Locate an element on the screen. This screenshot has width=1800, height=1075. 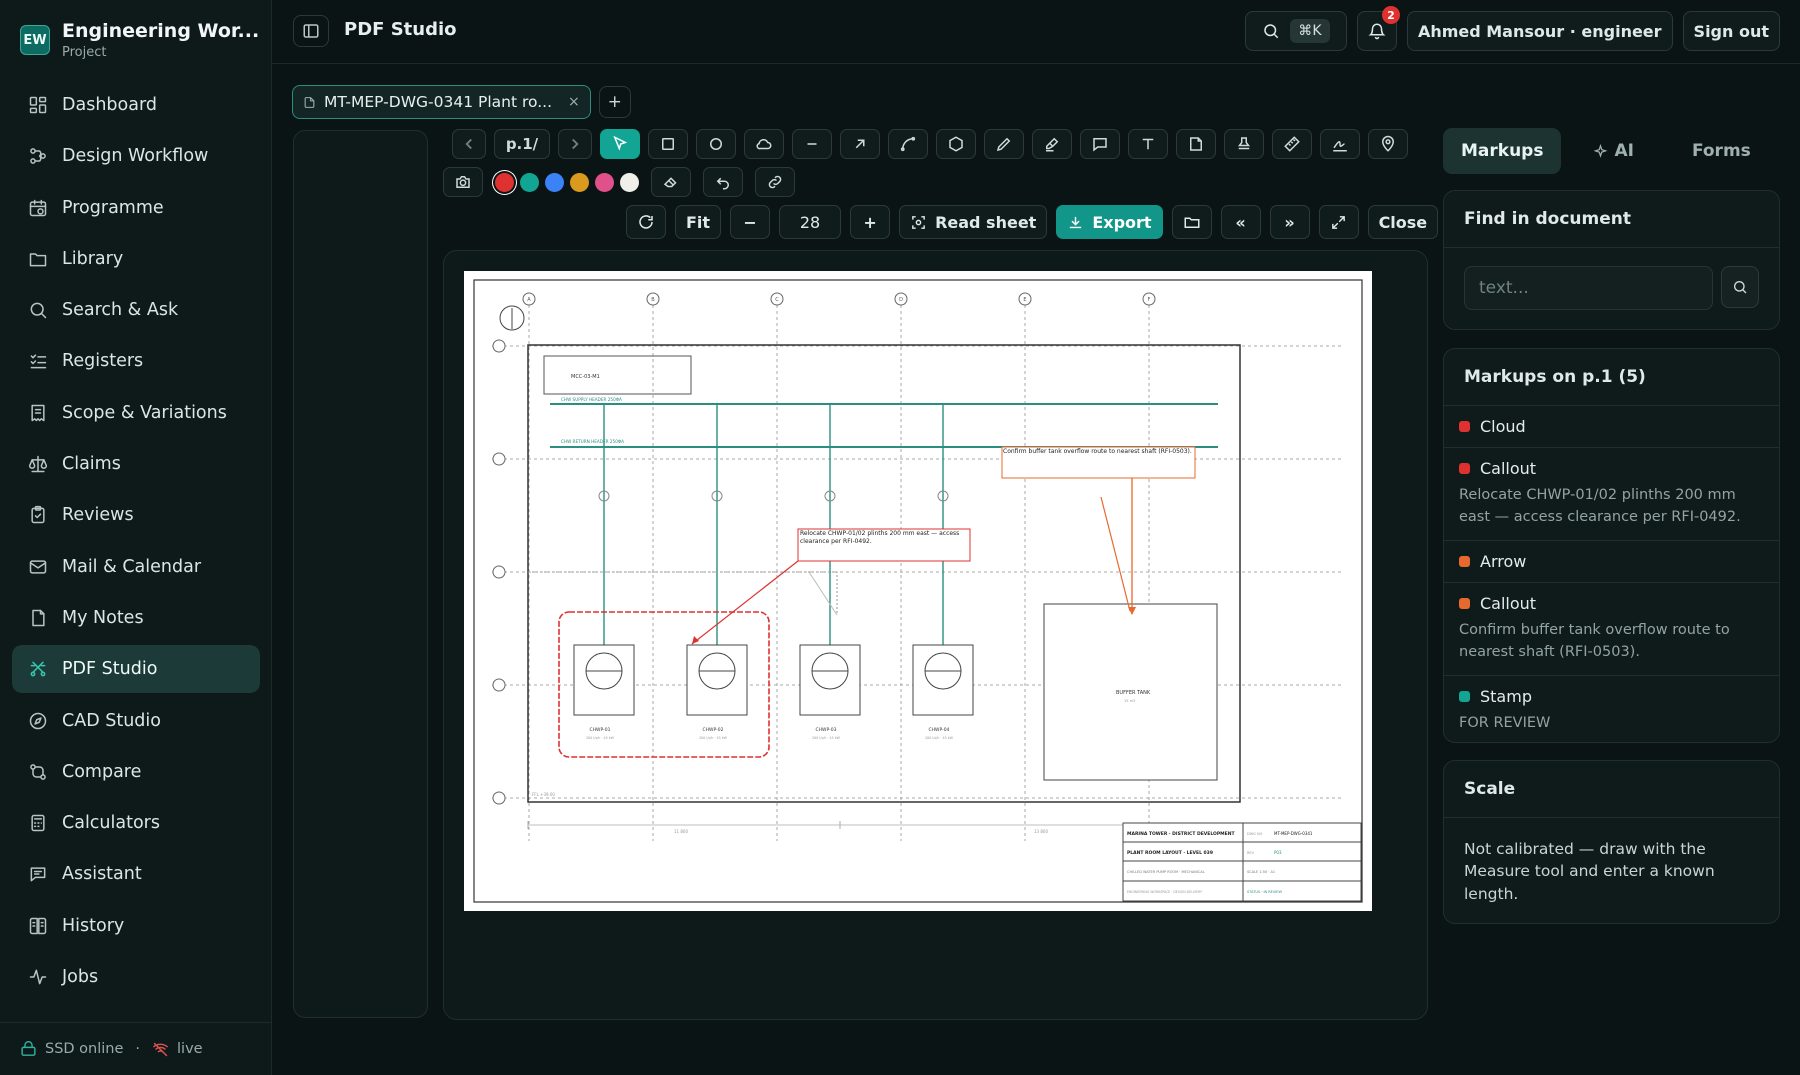
note-tool-button is located at coordinates (1196, 144).